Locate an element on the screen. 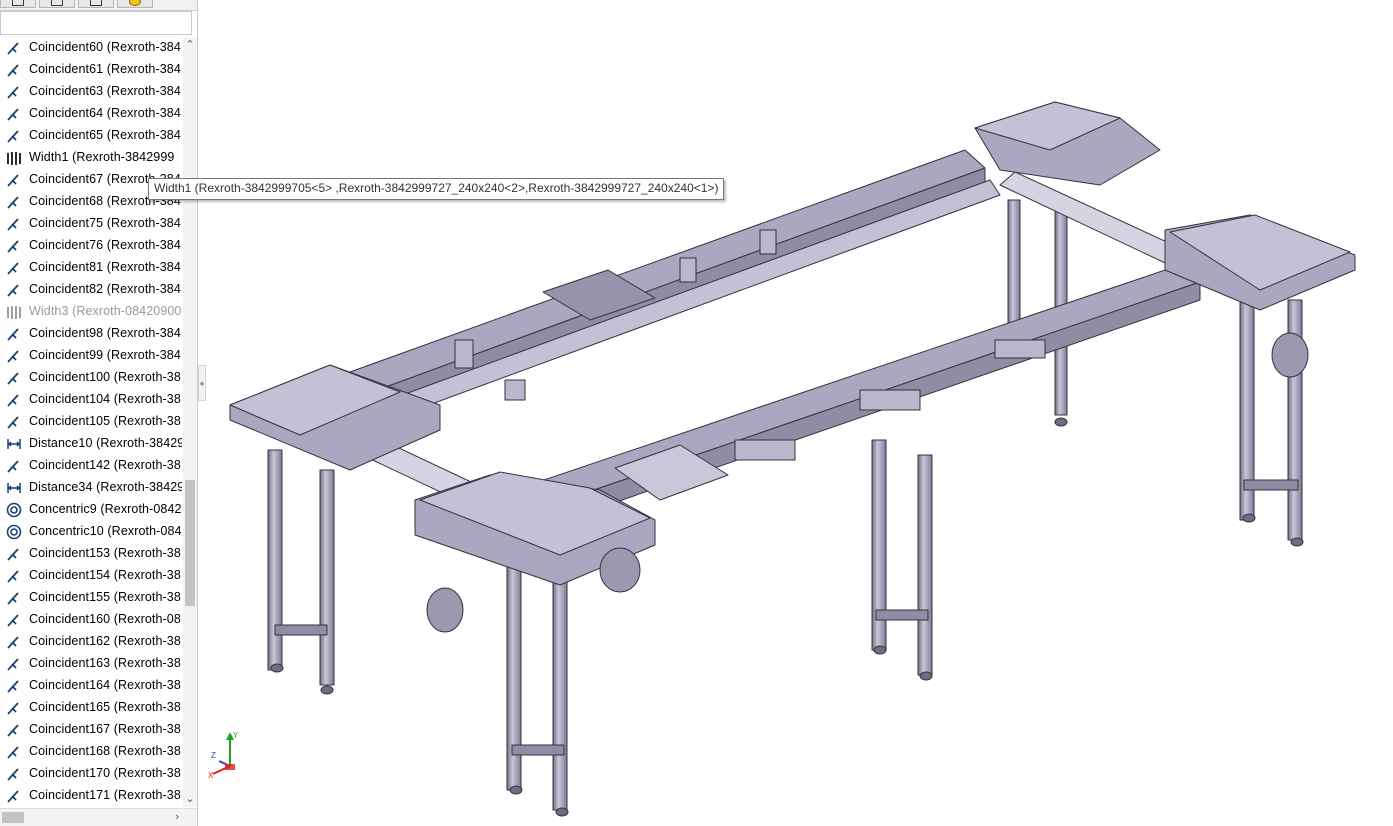  feature-manager-tab is located at coordinates (18, 4).